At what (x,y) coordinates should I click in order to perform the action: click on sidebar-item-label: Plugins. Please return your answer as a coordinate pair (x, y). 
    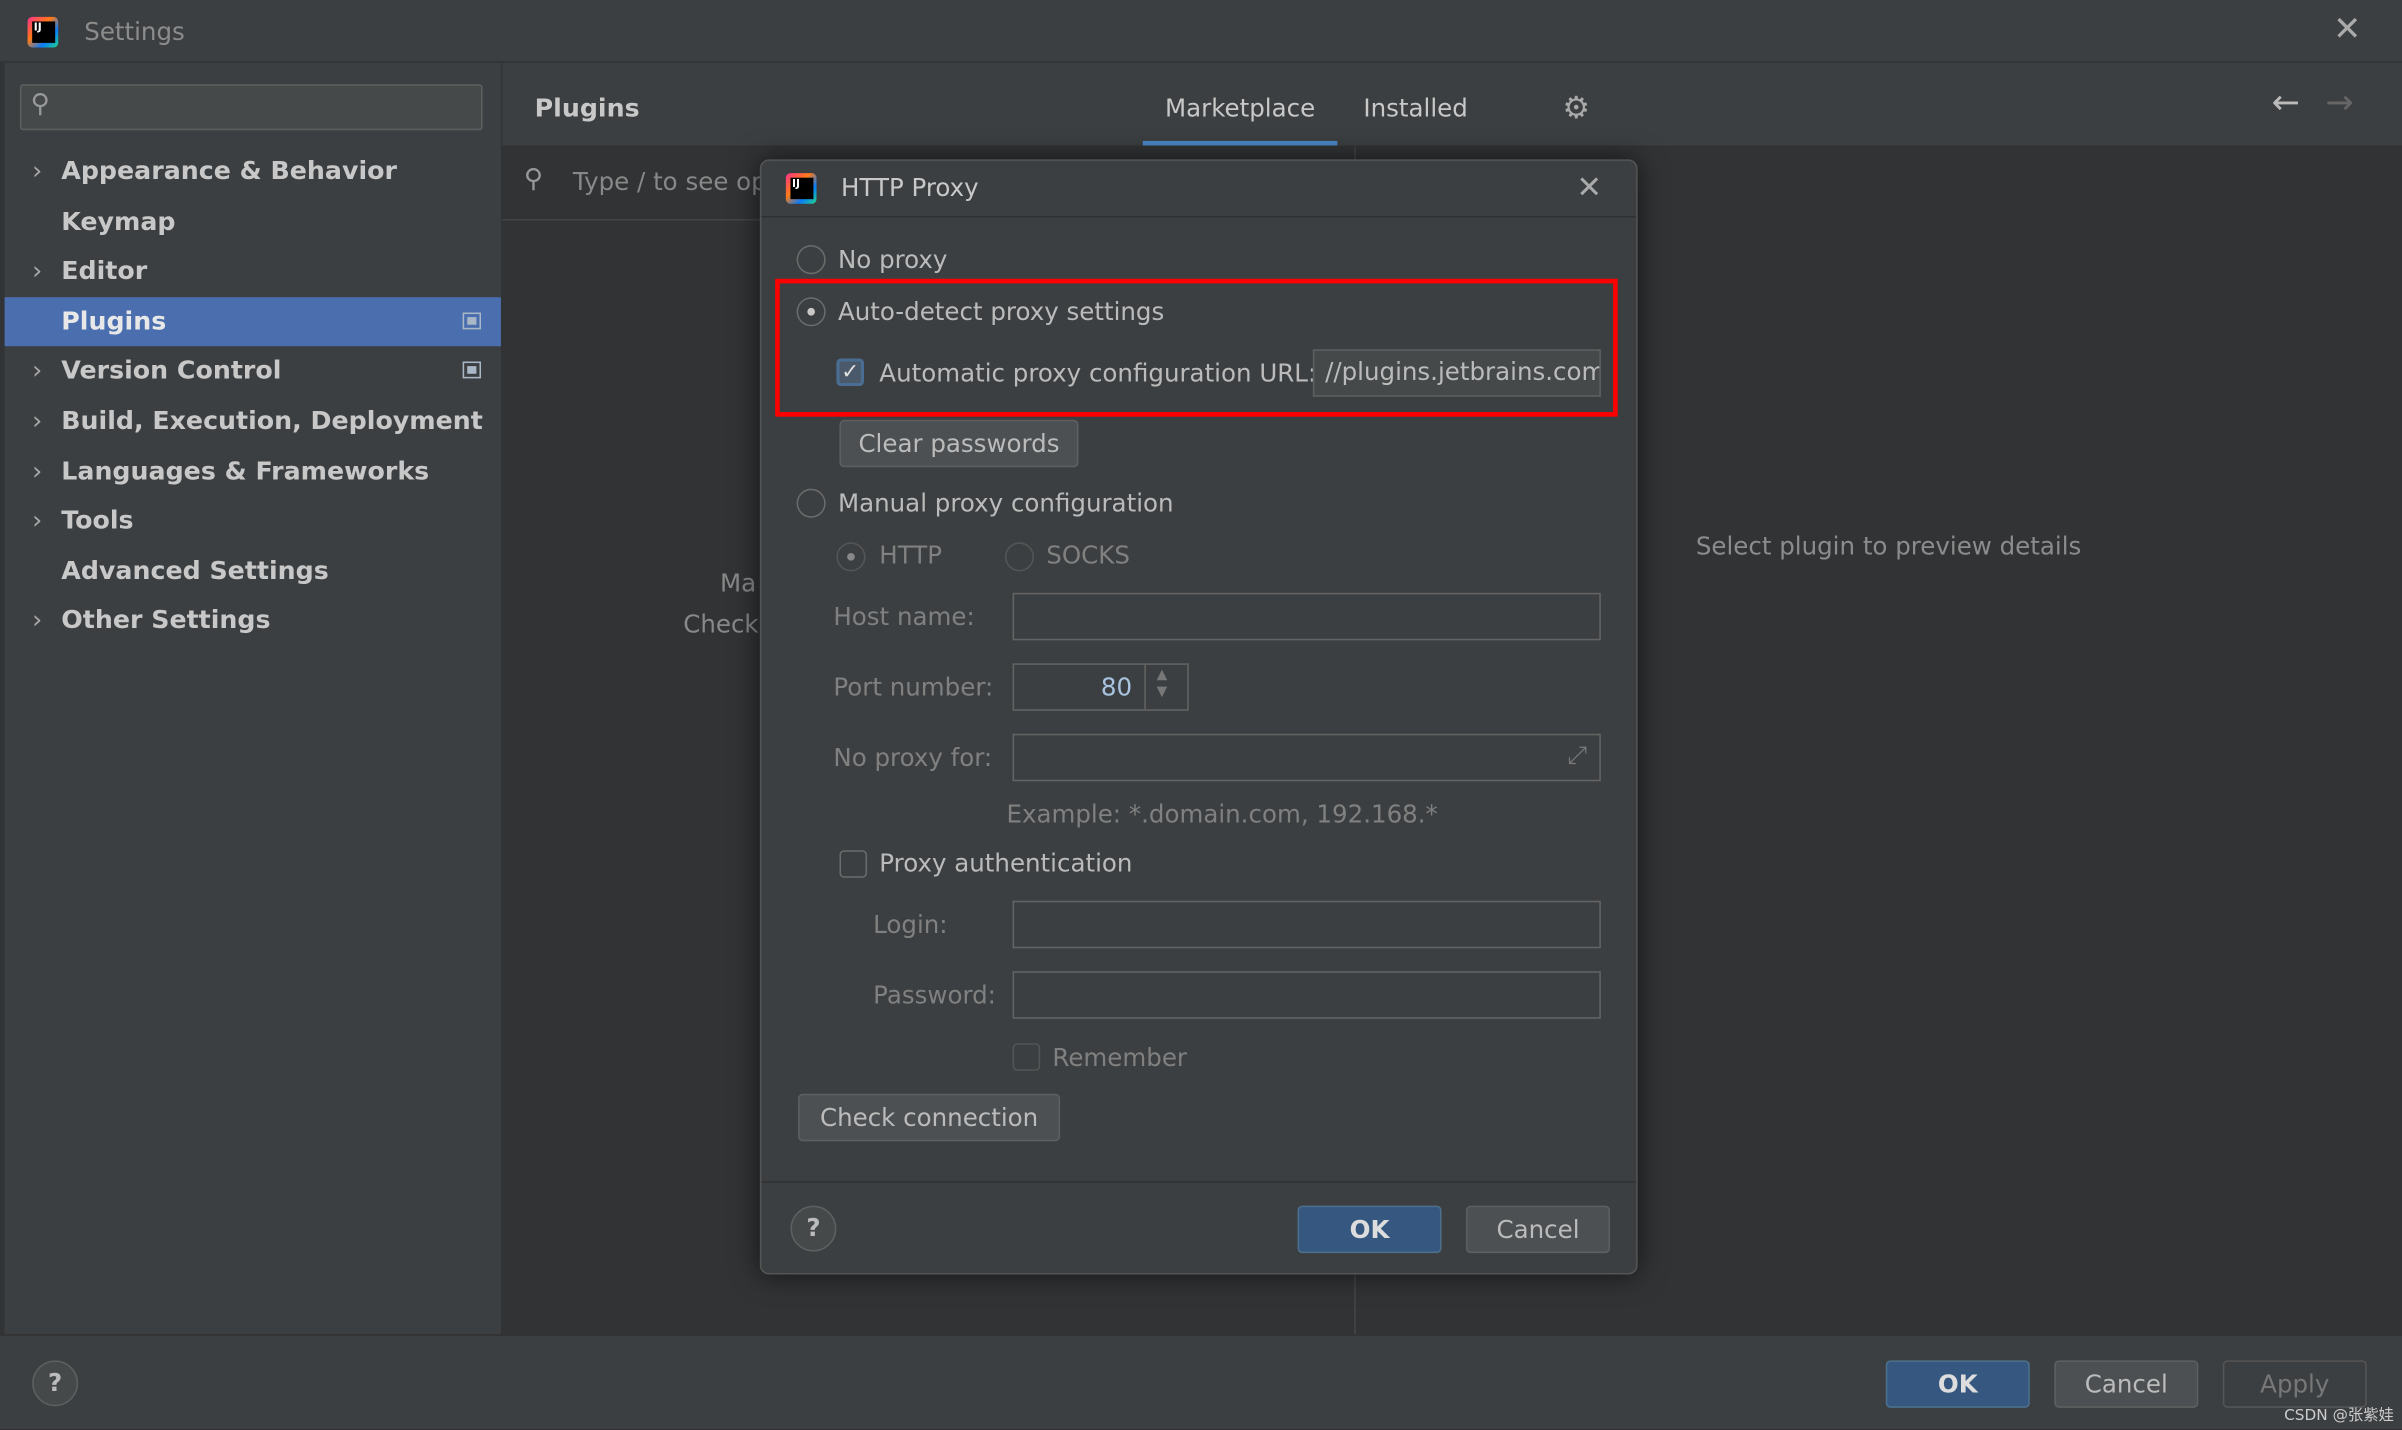
    Looking at the image, I should click on (114, 321).